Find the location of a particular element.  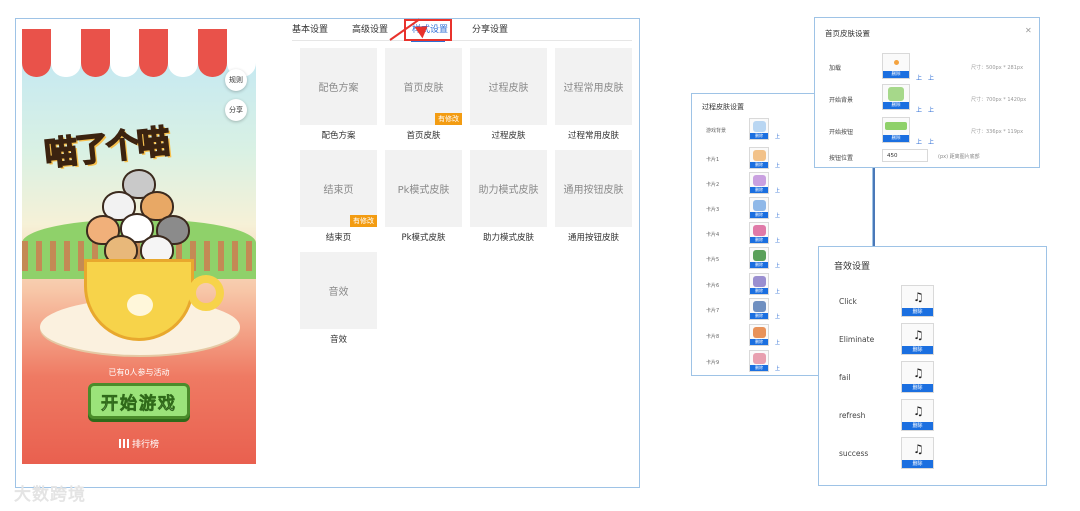

skin-thumb: 通用按钮皮肤 is located at coordinates (593, 188).